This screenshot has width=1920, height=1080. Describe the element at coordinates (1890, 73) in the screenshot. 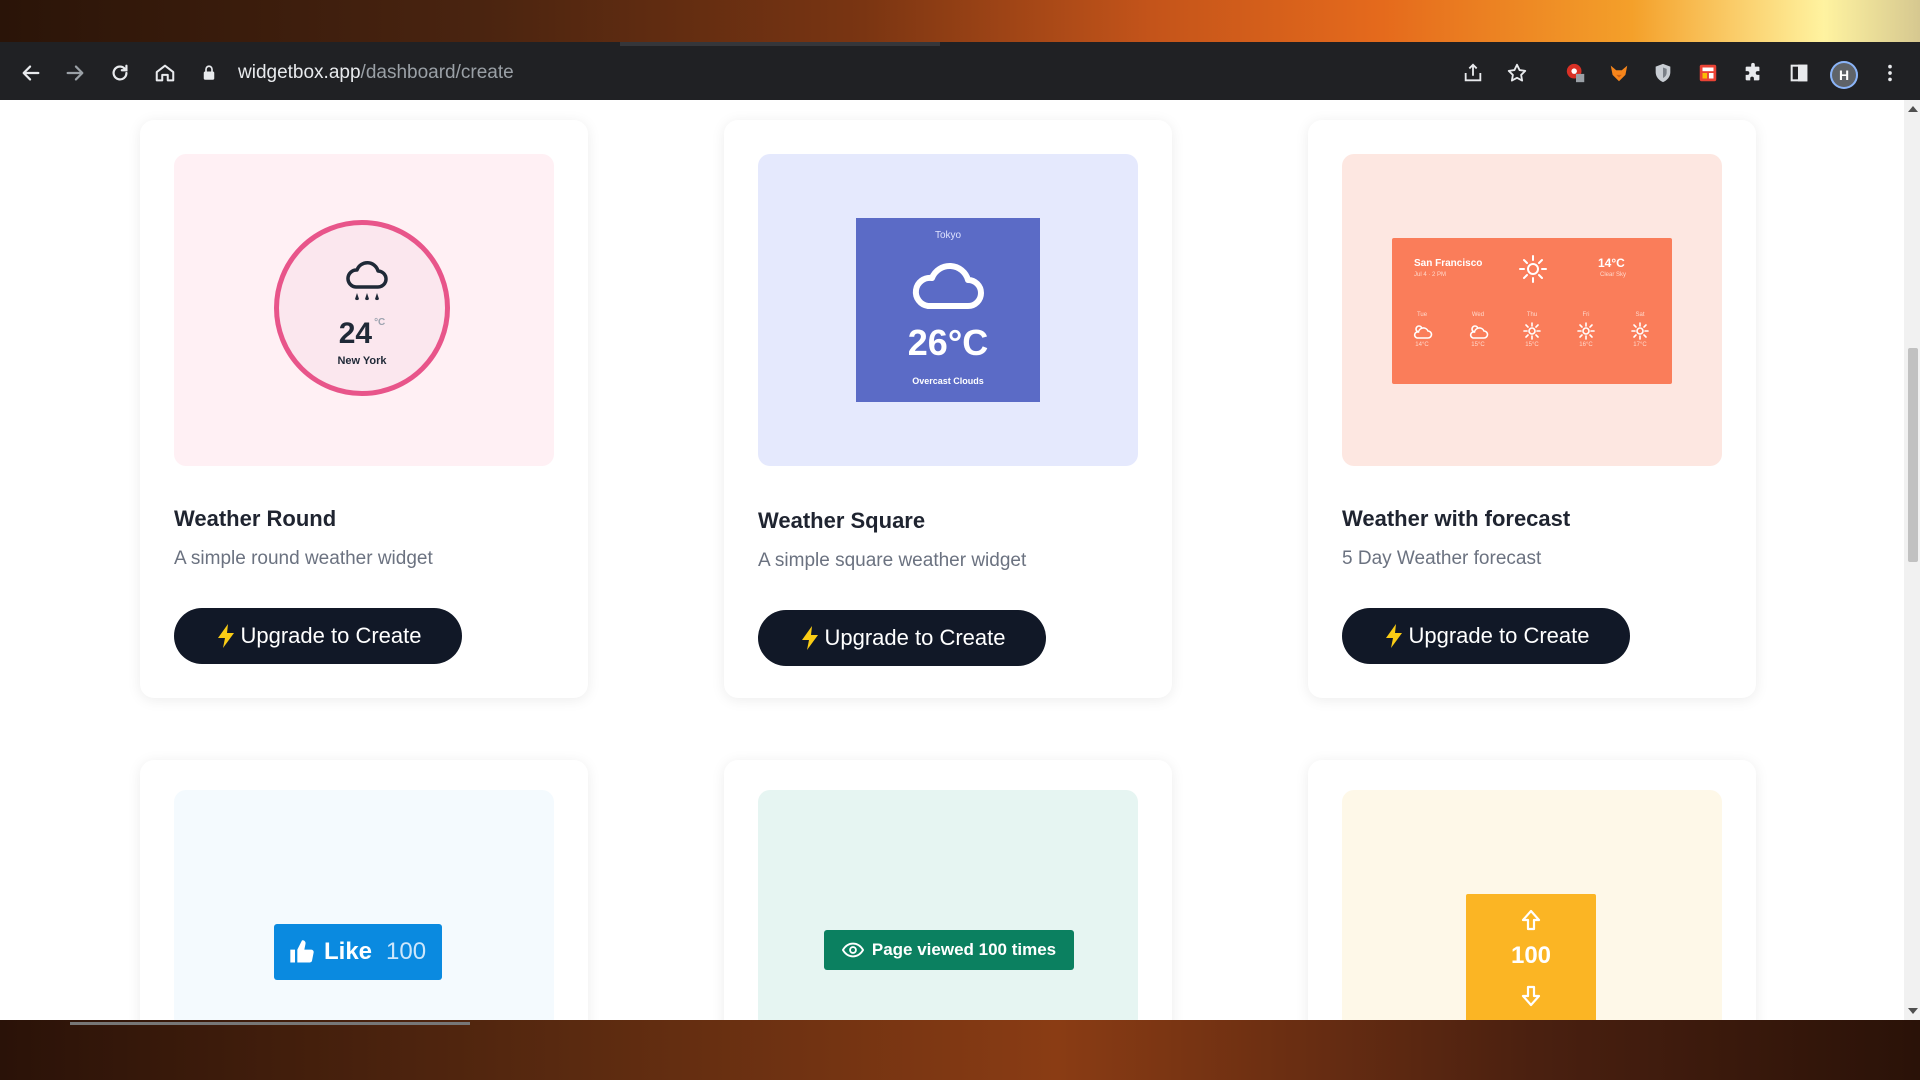

I see `browser-menu-icon` at that location.